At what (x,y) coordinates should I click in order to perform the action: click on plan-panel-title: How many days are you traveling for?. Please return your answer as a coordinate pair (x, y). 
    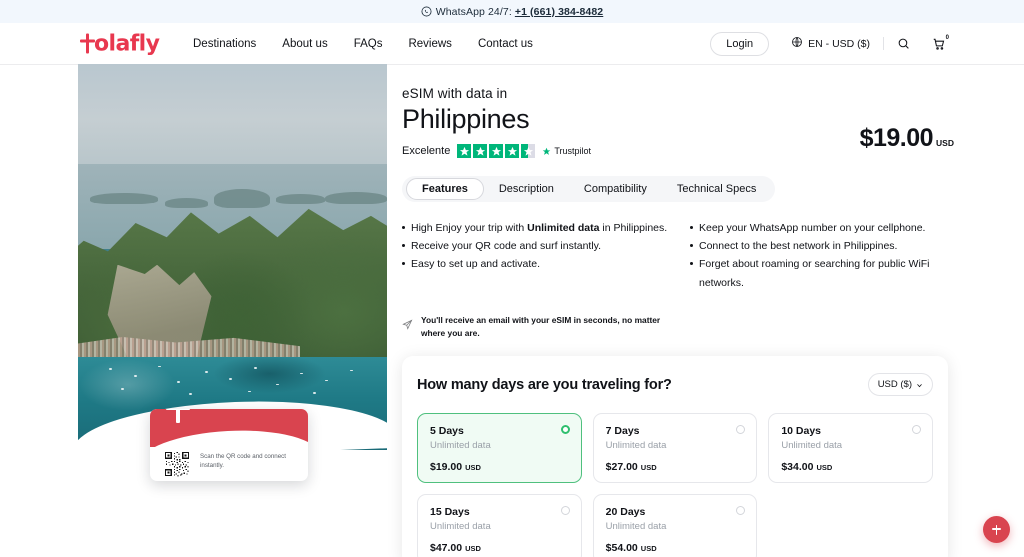
    Looking at the image, I should click on (544, 384).